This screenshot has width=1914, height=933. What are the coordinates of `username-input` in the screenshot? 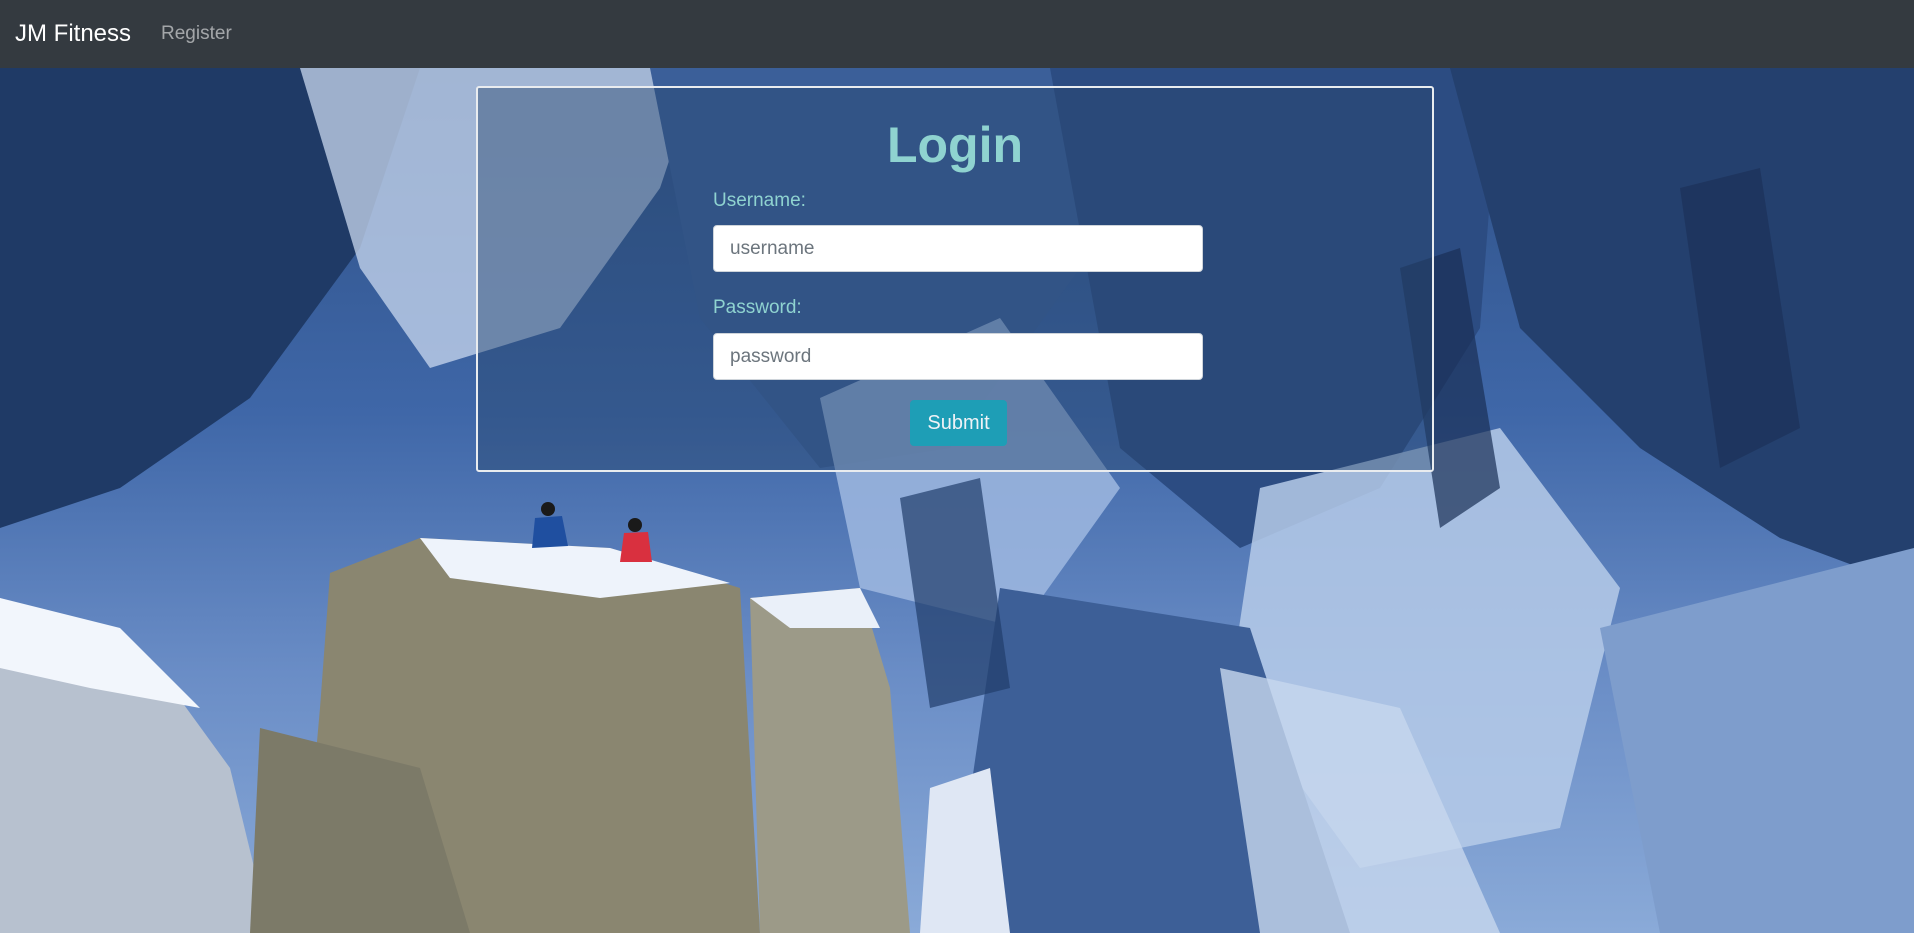 It's located at (958, 248).